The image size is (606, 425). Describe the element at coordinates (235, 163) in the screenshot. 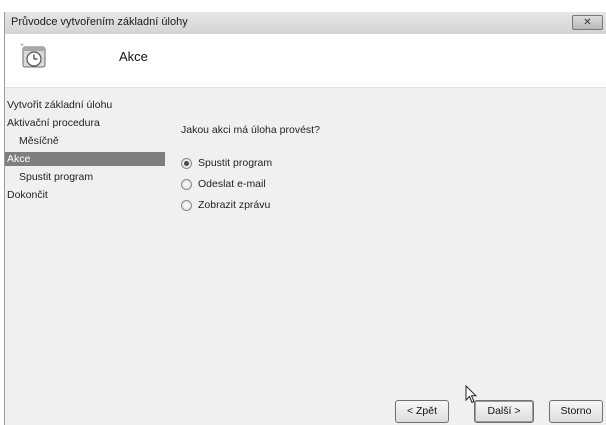

I see `radio-label: Spustit program` at that location.